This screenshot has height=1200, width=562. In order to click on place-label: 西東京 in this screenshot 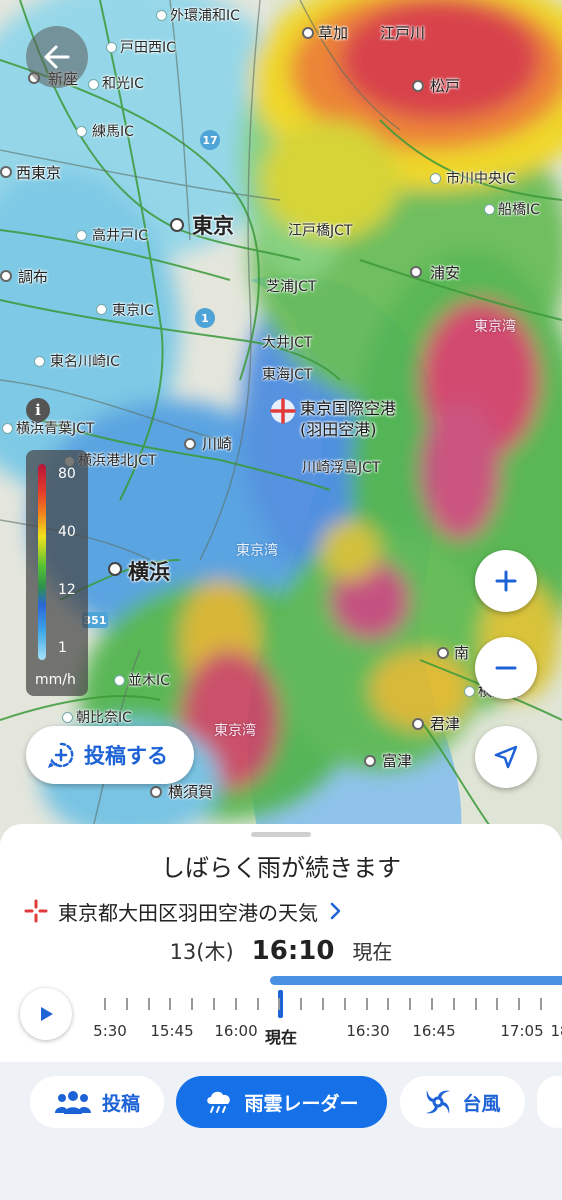, I will do `click(39, 173)`.